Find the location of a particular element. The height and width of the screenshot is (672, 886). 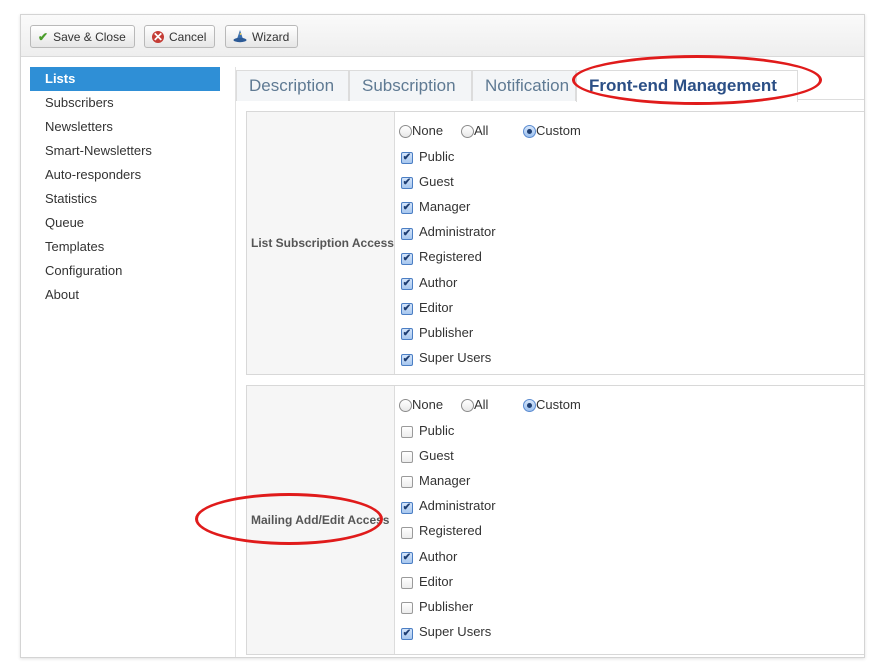

sidebar-item-auto-responders: Auto-responders is located at coordinates (125, 175).